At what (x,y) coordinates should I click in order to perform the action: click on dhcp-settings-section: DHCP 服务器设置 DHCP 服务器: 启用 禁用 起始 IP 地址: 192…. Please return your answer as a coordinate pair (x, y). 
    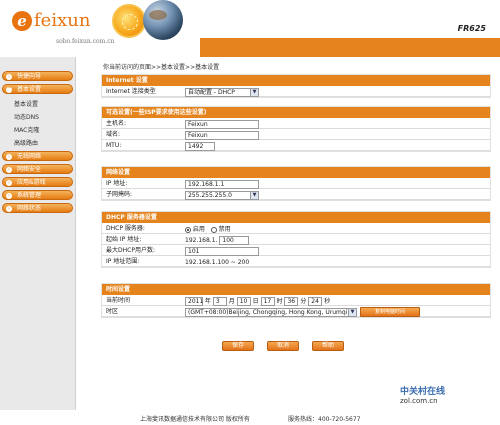
    Looking at the image, I should click on (296, 239).